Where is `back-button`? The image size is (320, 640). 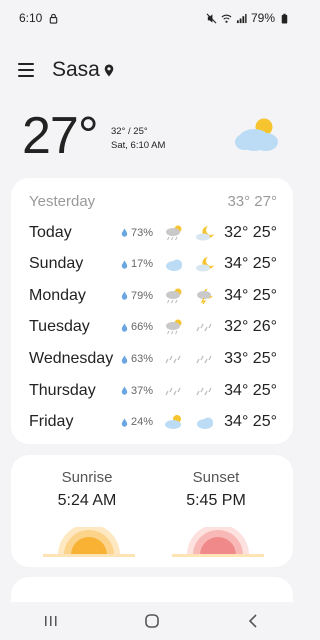 back-button is located at coordinates (253, 621).